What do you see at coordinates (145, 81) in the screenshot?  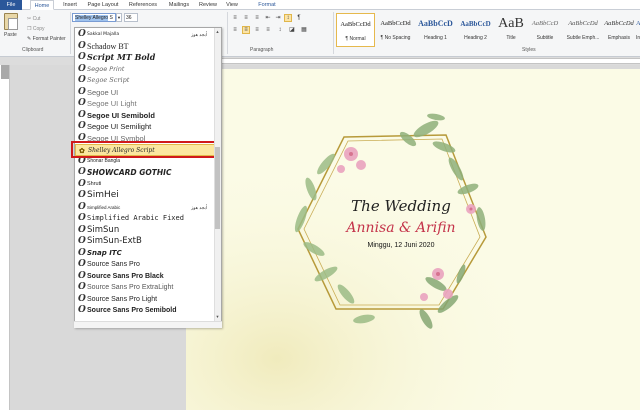 I see `font-list-item: O Segoe Script` at bounding box center [145, 81].